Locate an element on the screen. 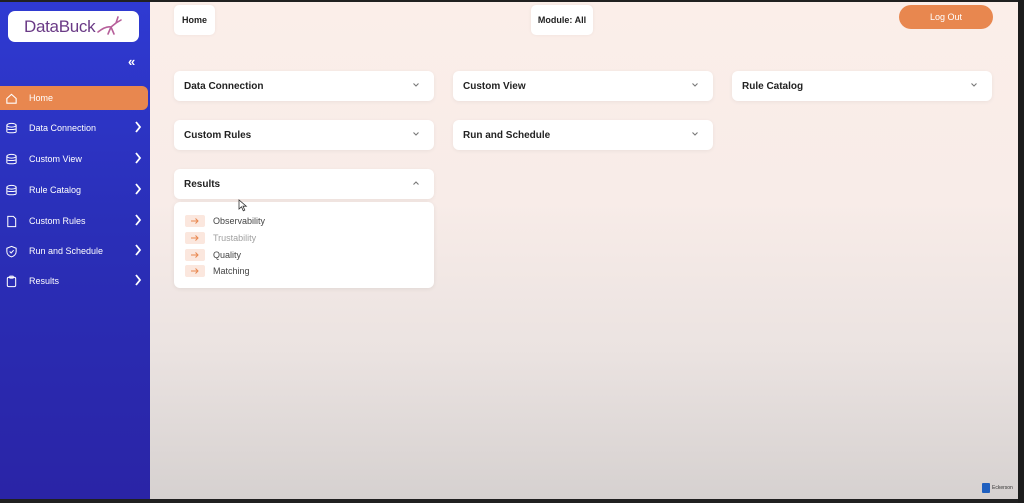 Image resolution: width=1024 pixels, height=503 pixels. logout-button: Log Out is located at coordinates (946, 17).